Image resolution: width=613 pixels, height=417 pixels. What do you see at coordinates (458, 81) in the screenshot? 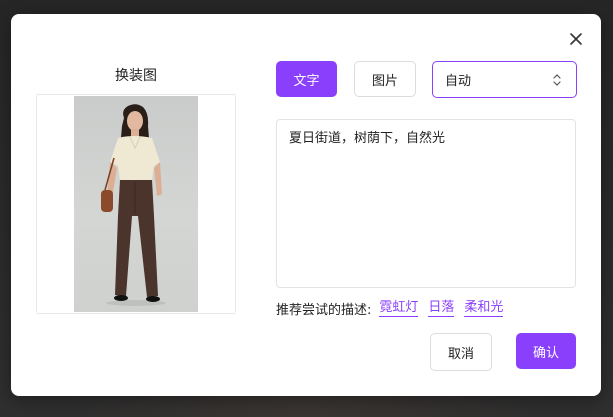
I see `mode-select-value: 自动` at bounding box center [458, 81].